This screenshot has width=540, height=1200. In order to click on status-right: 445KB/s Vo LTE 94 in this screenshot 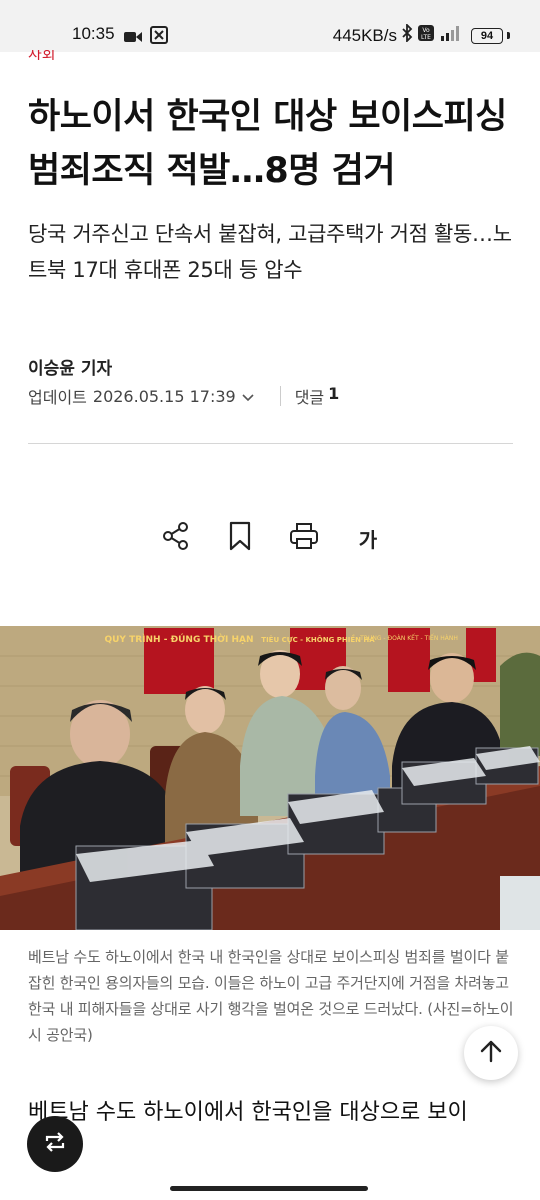, I will do `click(421, 34)`.